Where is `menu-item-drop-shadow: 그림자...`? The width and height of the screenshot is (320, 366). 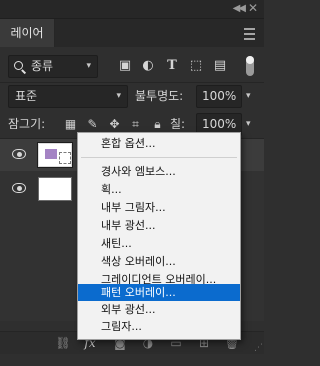
menu-item-drop-shadow: 그림자... is located at coordinates (159, 327).